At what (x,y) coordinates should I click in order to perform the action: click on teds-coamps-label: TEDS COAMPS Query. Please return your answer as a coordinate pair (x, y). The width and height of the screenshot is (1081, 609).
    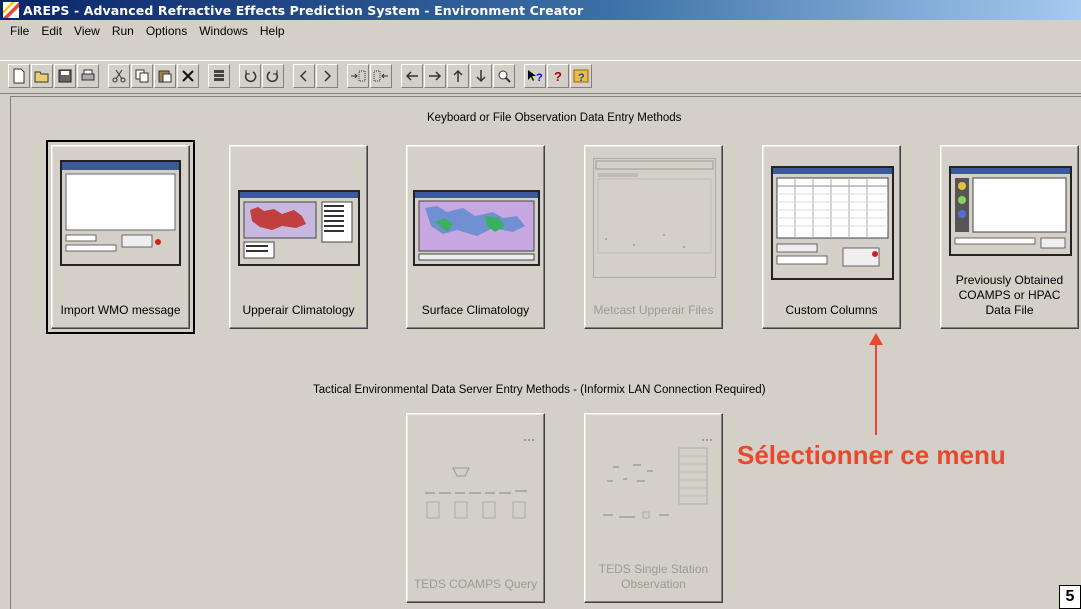
    Looking at the image, I should click on (475, 584).